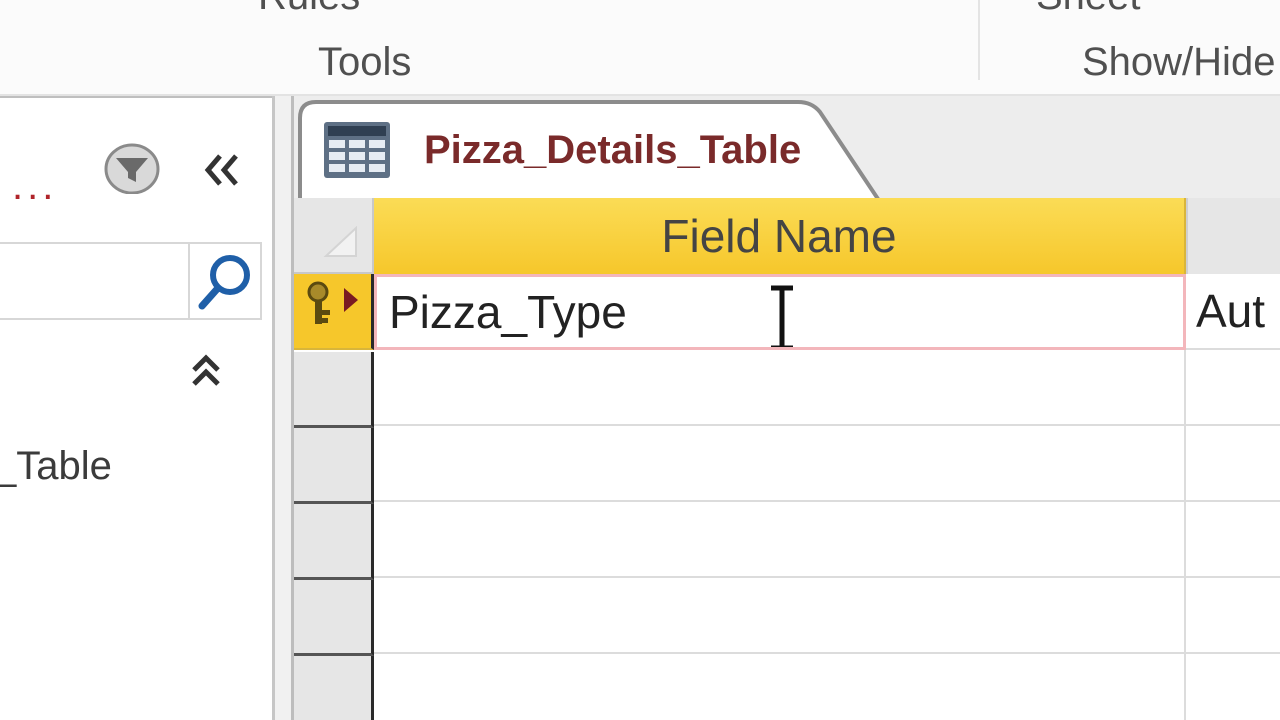 The image size is (1280, 720). I want to click on field-name-value: Pizza_Type, so click(508, 312).